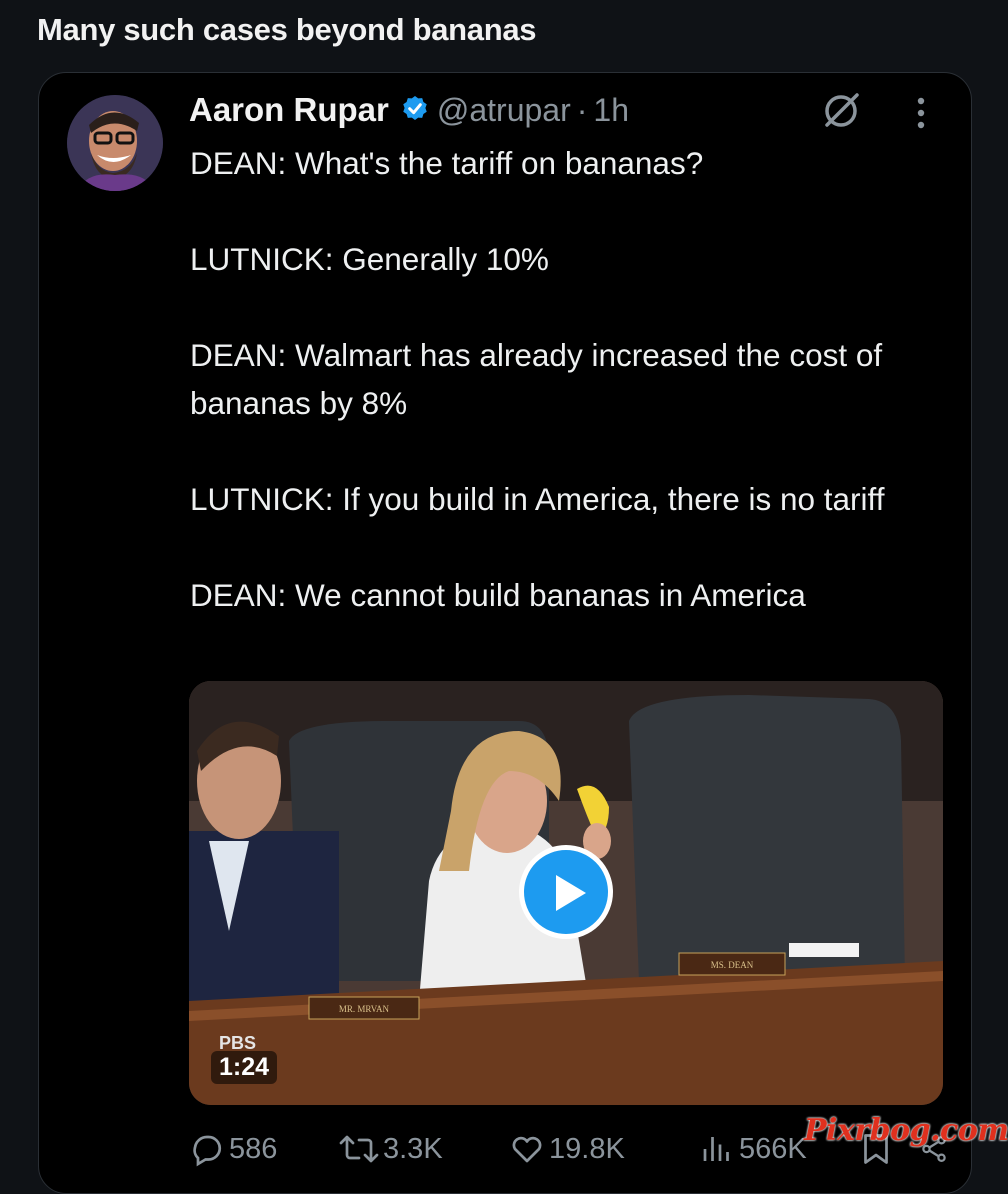 The width and height of the screenshot is (1008, 1194). Describe the element at coordinates (244, 1067) in the screenshot. I see `video-duration: 1:24` at that location.